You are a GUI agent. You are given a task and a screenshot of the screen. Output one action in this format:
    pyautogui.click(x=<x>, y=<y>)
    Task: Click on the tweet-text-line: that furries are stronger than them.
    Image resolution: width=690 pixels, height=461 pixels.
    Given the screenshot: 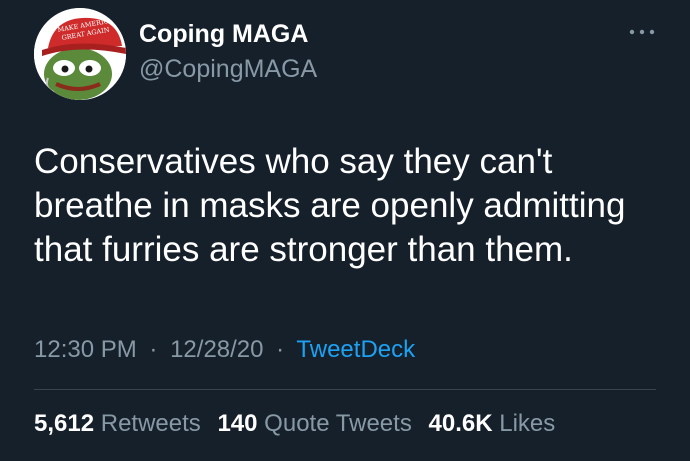 What is the action you would take?
    pyautogui.click(x=303, y=249)
    